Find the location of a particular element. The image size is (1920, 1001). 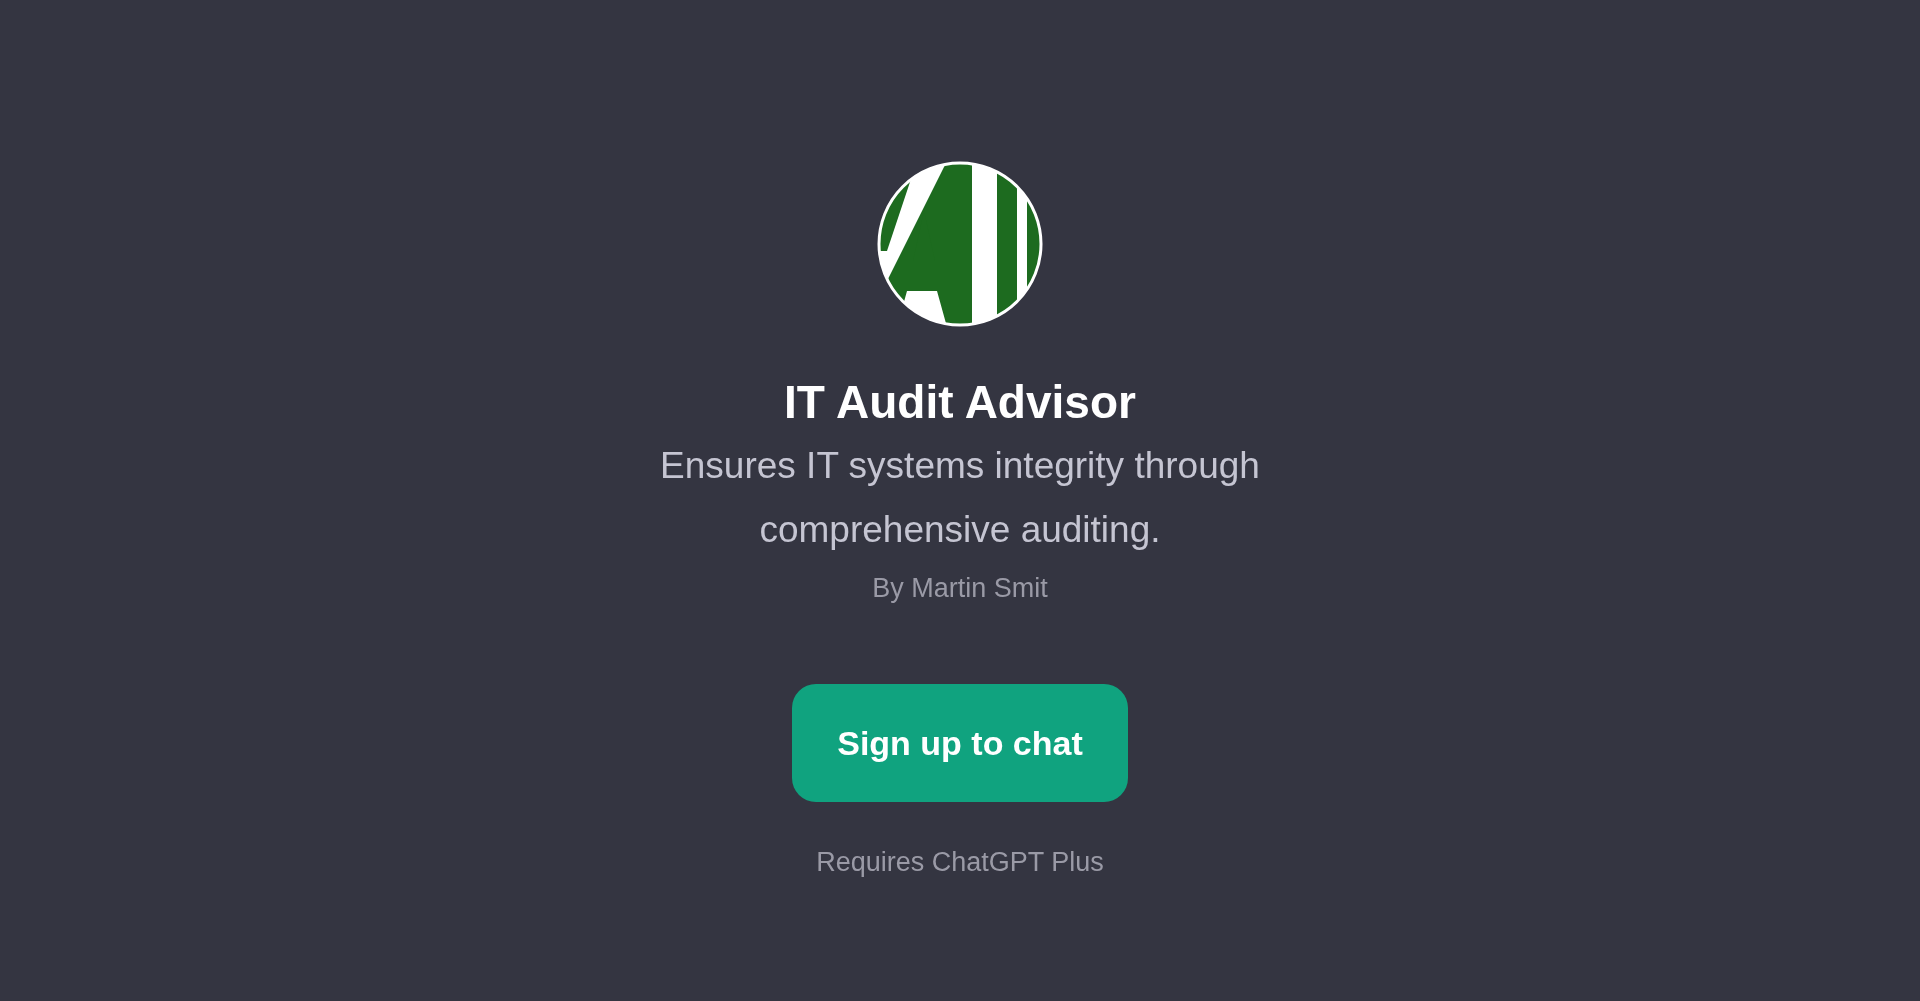

requirement-note: Requires ChatGPT Plus is located at coordinates (960, 862).